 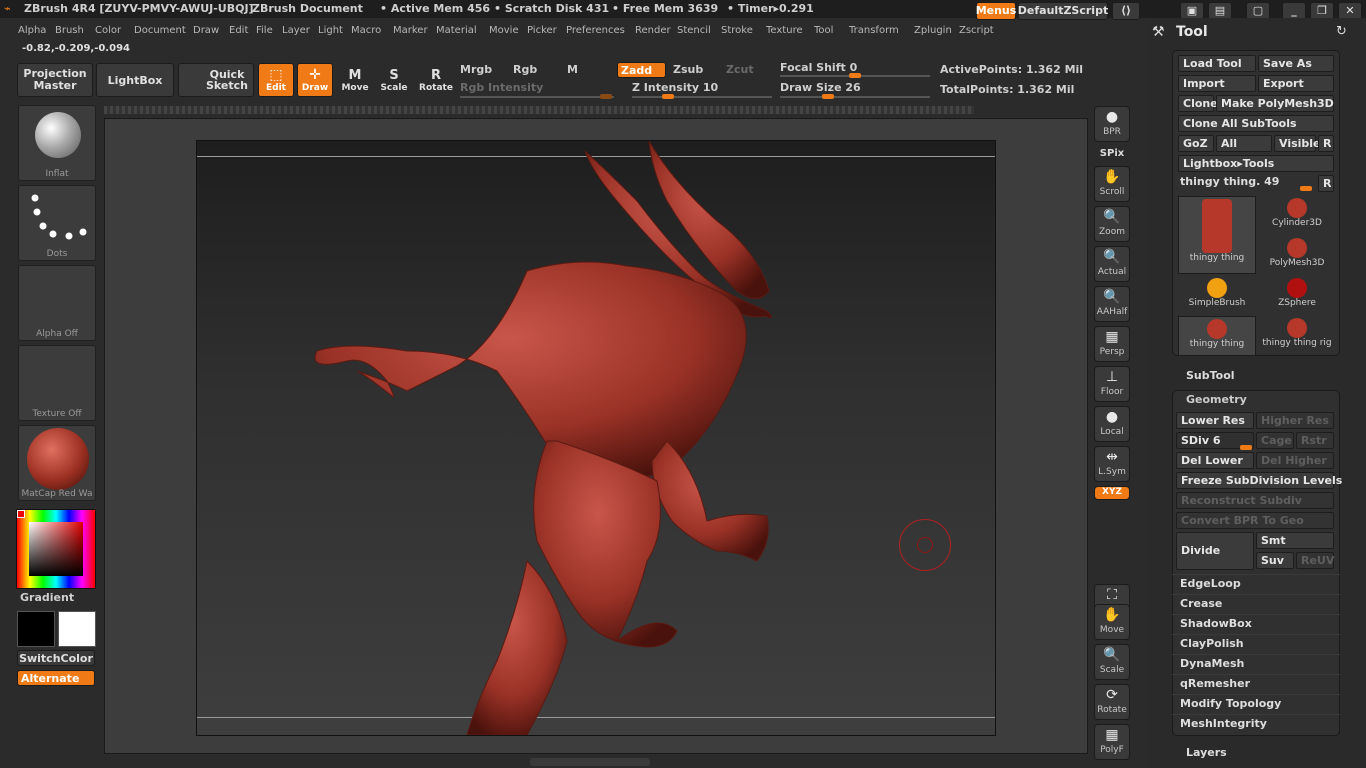 What do you see at coordinates (366, 30) in the screenshot?
I see `menu-macro: Macro` at bounding box center [366, 30].